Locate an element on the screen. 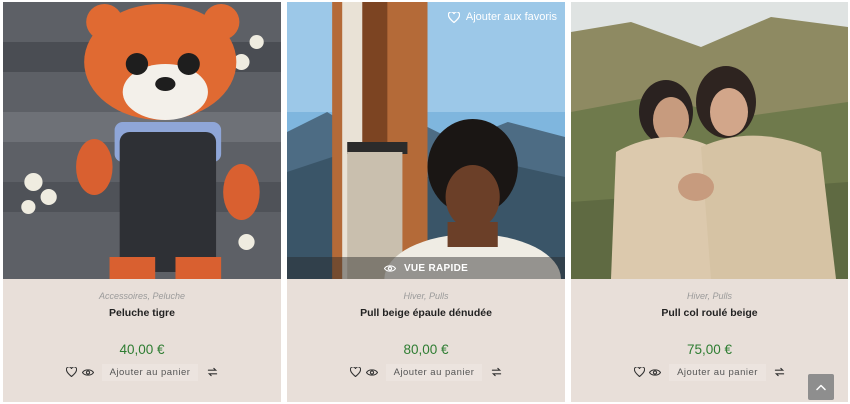 This screenshot has height=404, width=850. add-to-favorites: Ajouter aux favoris is located at coordinates (502, 17).